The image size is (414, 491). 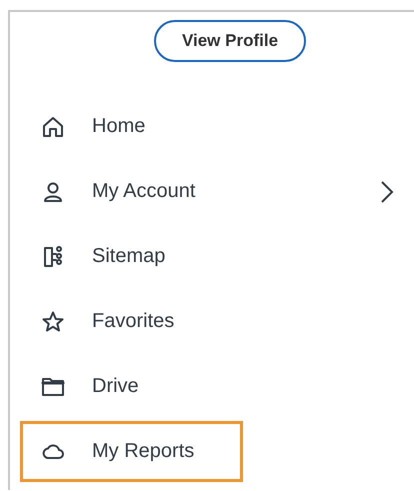 What do you see at coordinates (230, 41) in the screenshot?
I see `view-profile-button: View Profile` at bounding box center [230, 41].